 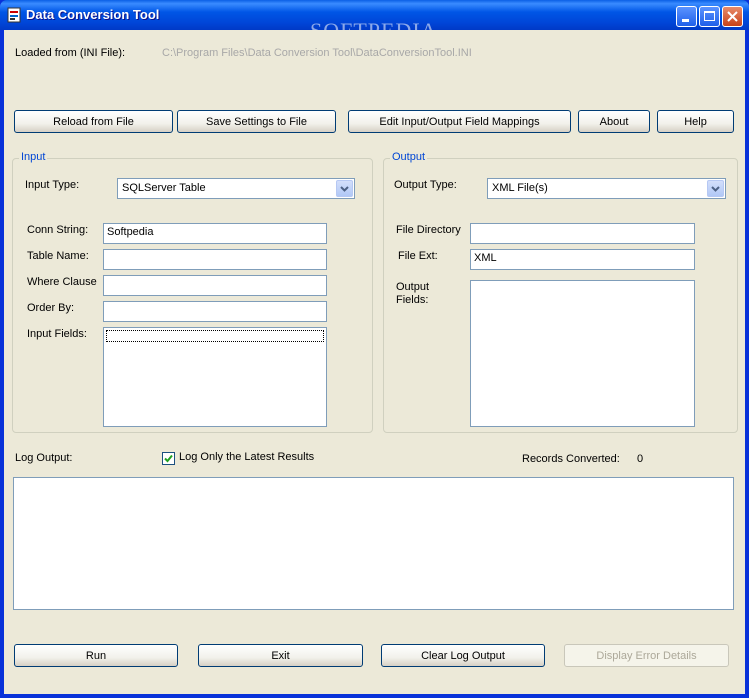 I want to click on records-converted-value: 0, so click(x=640, y=459).